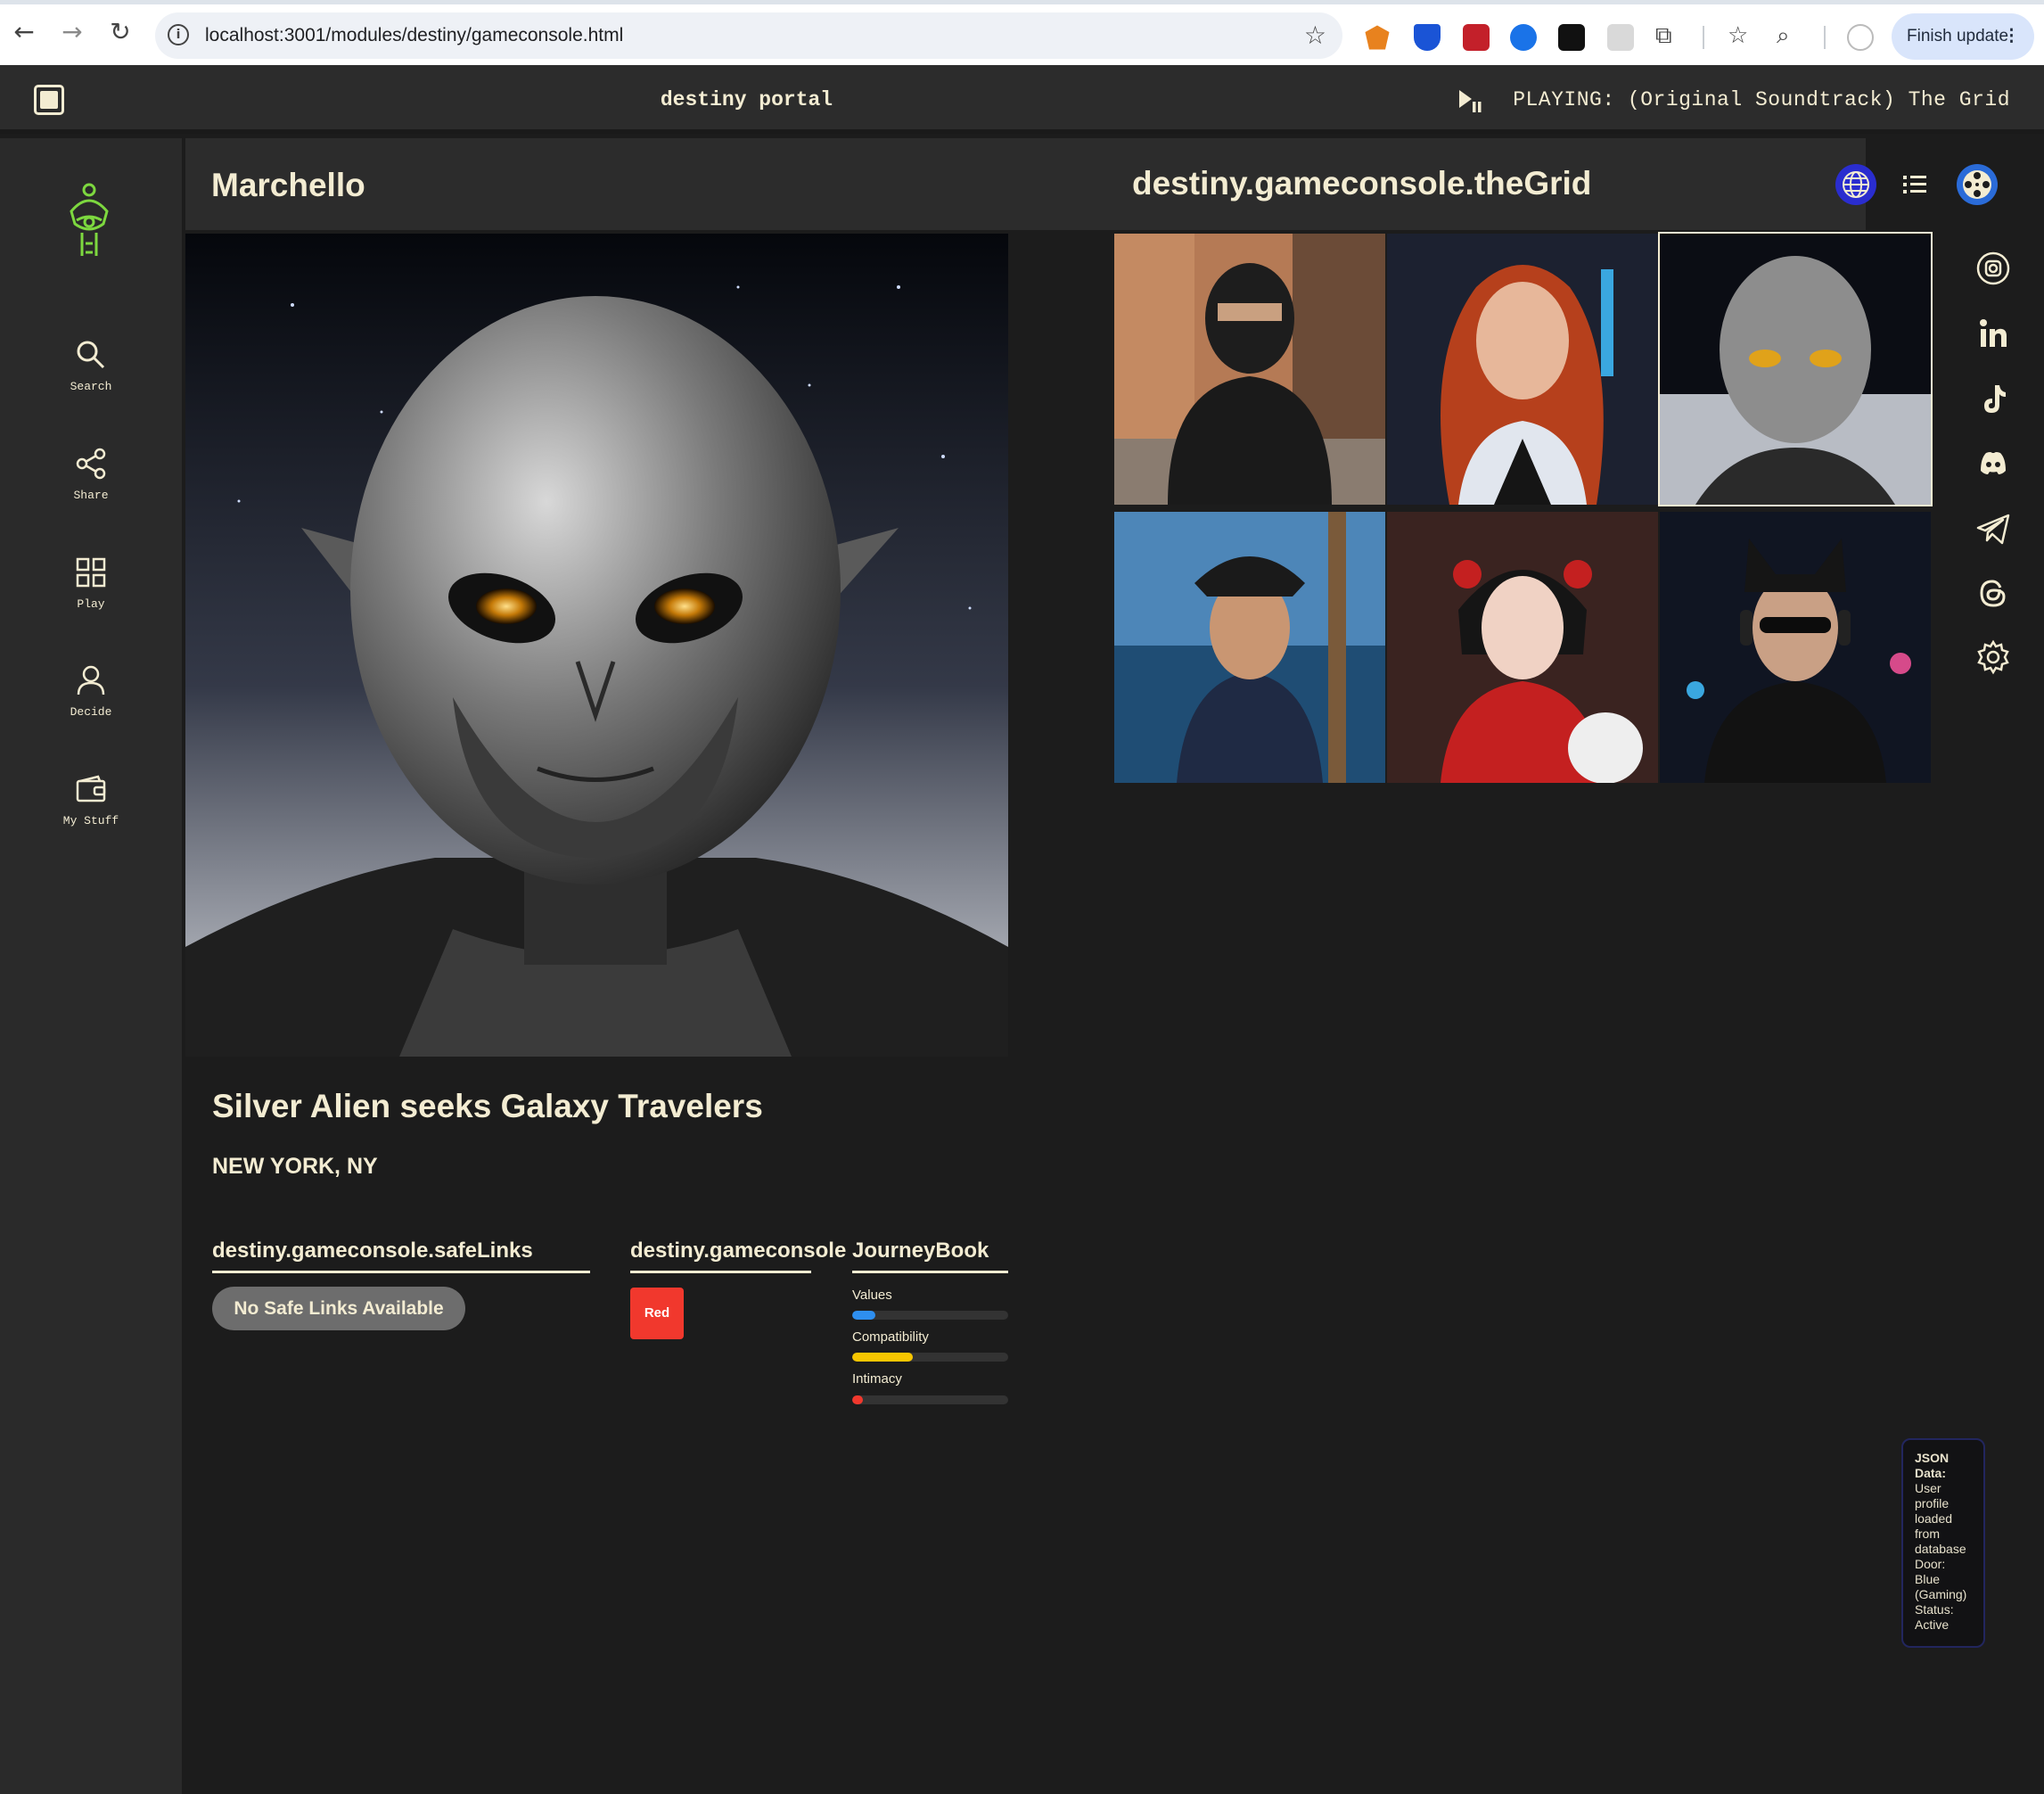  Describe the element at coordinates (91, 680) in the screenshot. I see `user-icon` at that location.